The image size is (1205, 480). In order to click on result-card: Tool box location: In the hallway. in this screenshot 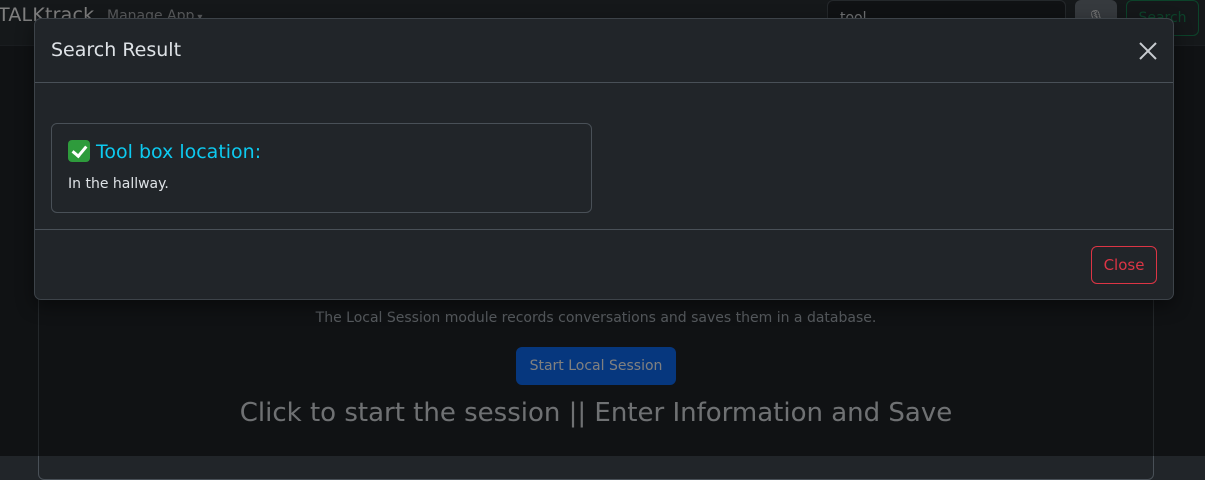, I will do `click(321, 168)`.